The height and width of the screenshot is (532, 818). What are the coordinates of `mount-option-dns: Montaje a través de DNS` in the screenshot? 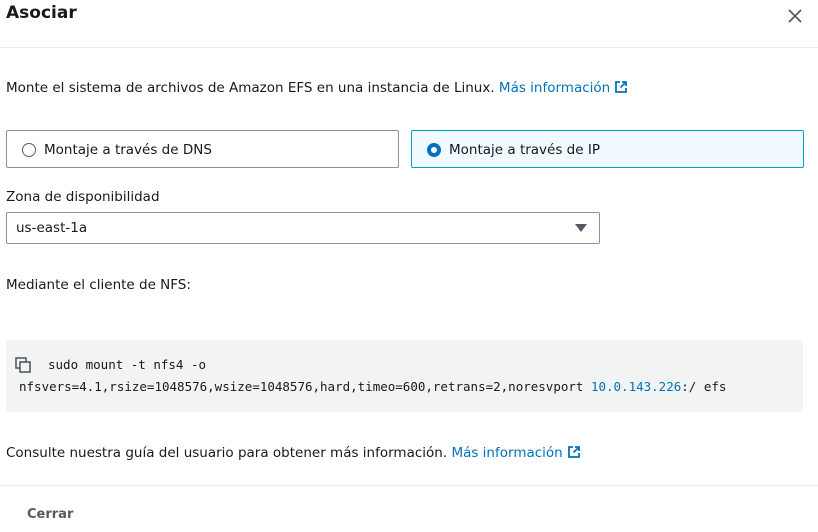 It's located at (202, 149).